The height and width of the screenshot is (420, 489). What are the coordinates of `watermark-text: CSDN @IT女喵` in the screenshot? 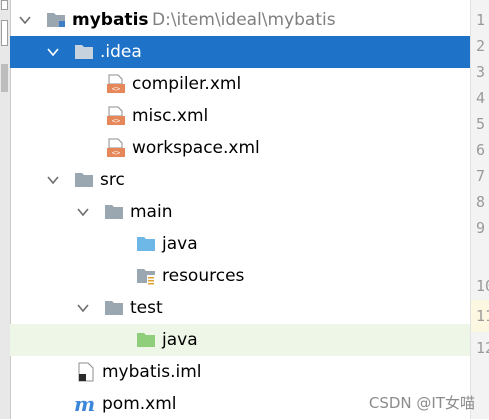 It's located at (421, 403).